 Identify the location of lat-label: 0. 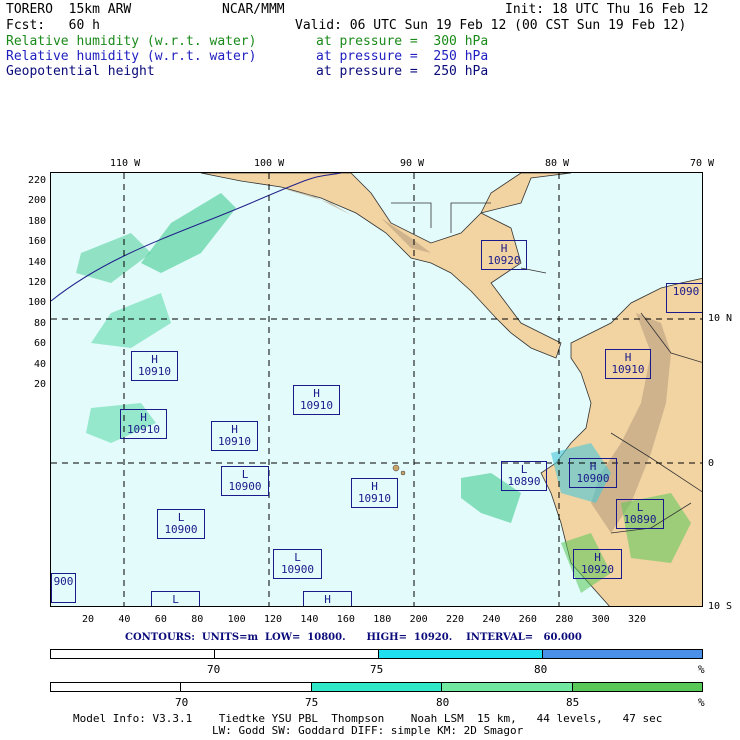
(711, 463).